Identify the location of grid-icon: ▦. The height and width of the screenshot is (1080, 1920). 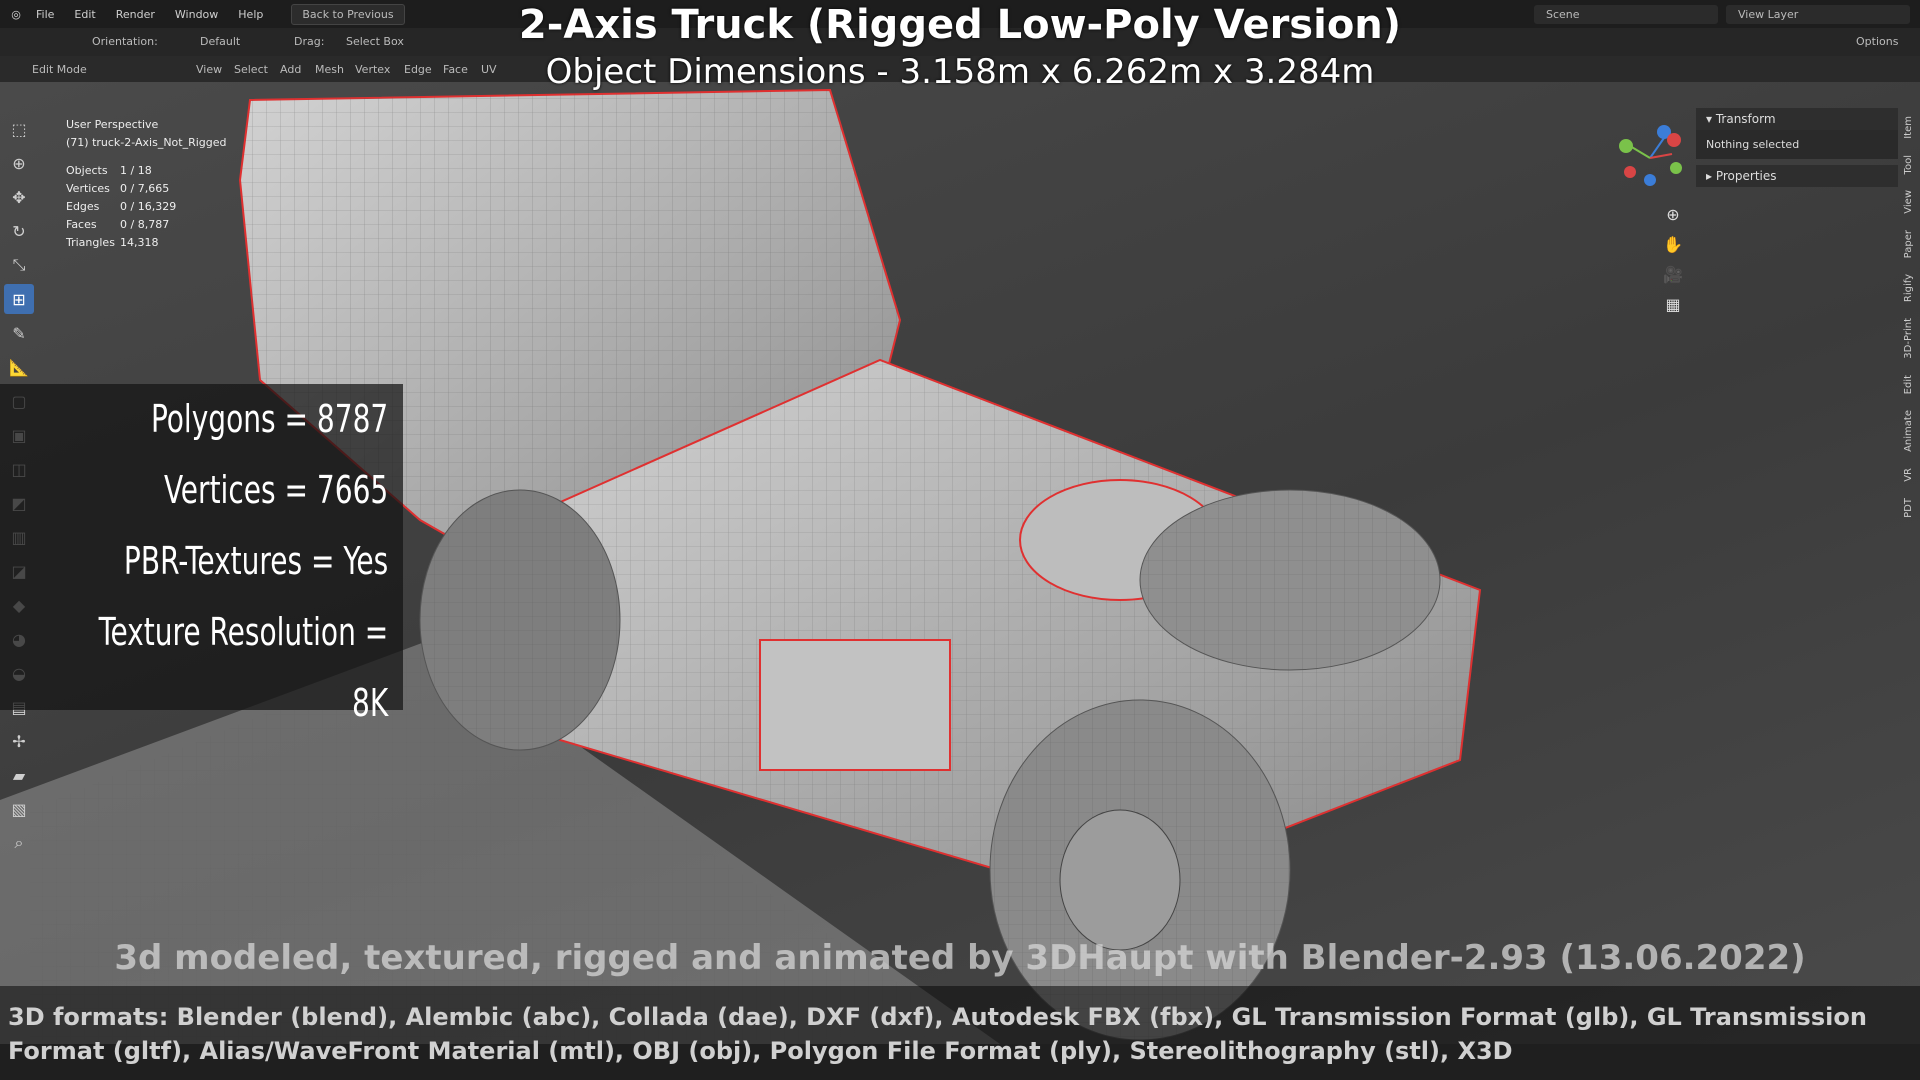
(1673, 305).